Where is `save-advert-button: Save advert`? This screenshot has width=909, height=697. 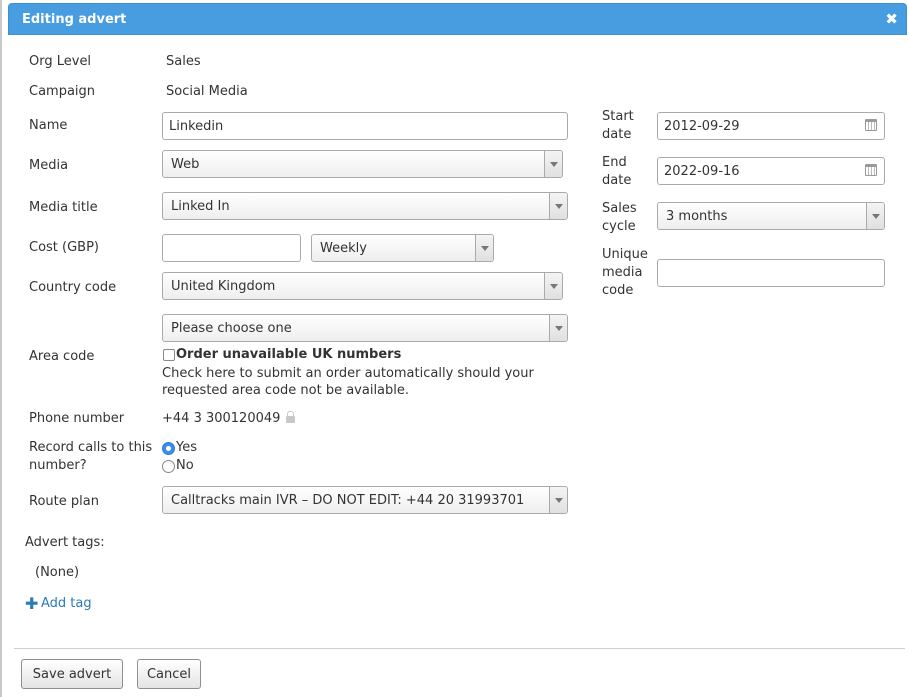 save-advert-button: Save advert is located at coordinates (72, 674).